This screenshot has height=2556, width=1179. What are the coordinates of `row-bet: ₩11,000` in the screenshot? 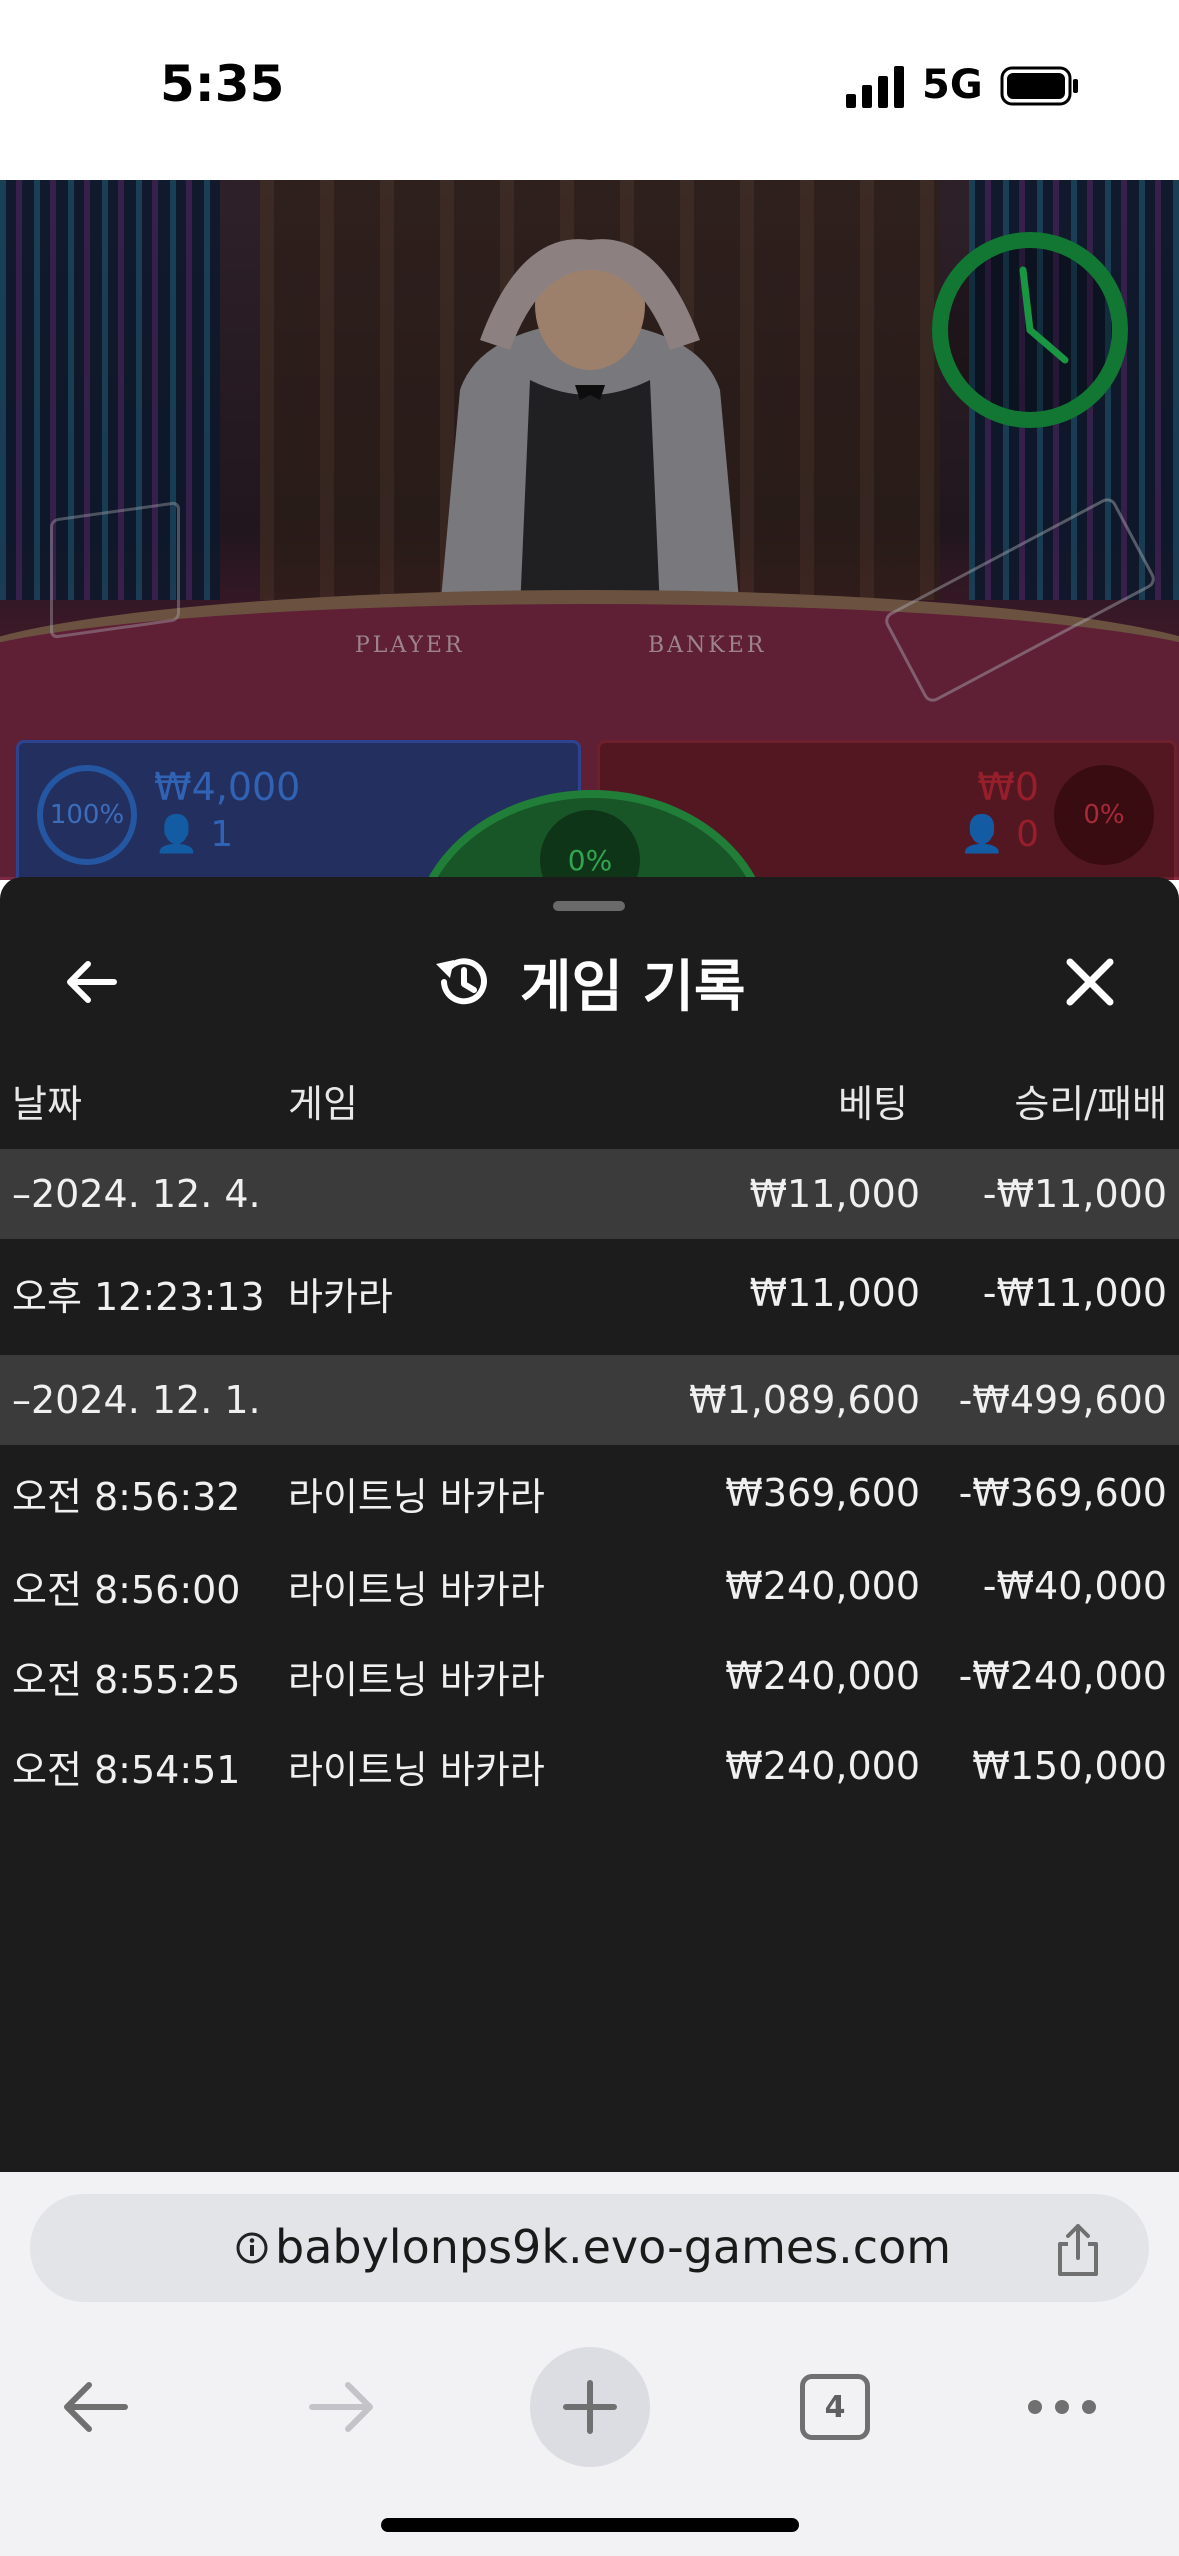 It's located at (834, 1293).